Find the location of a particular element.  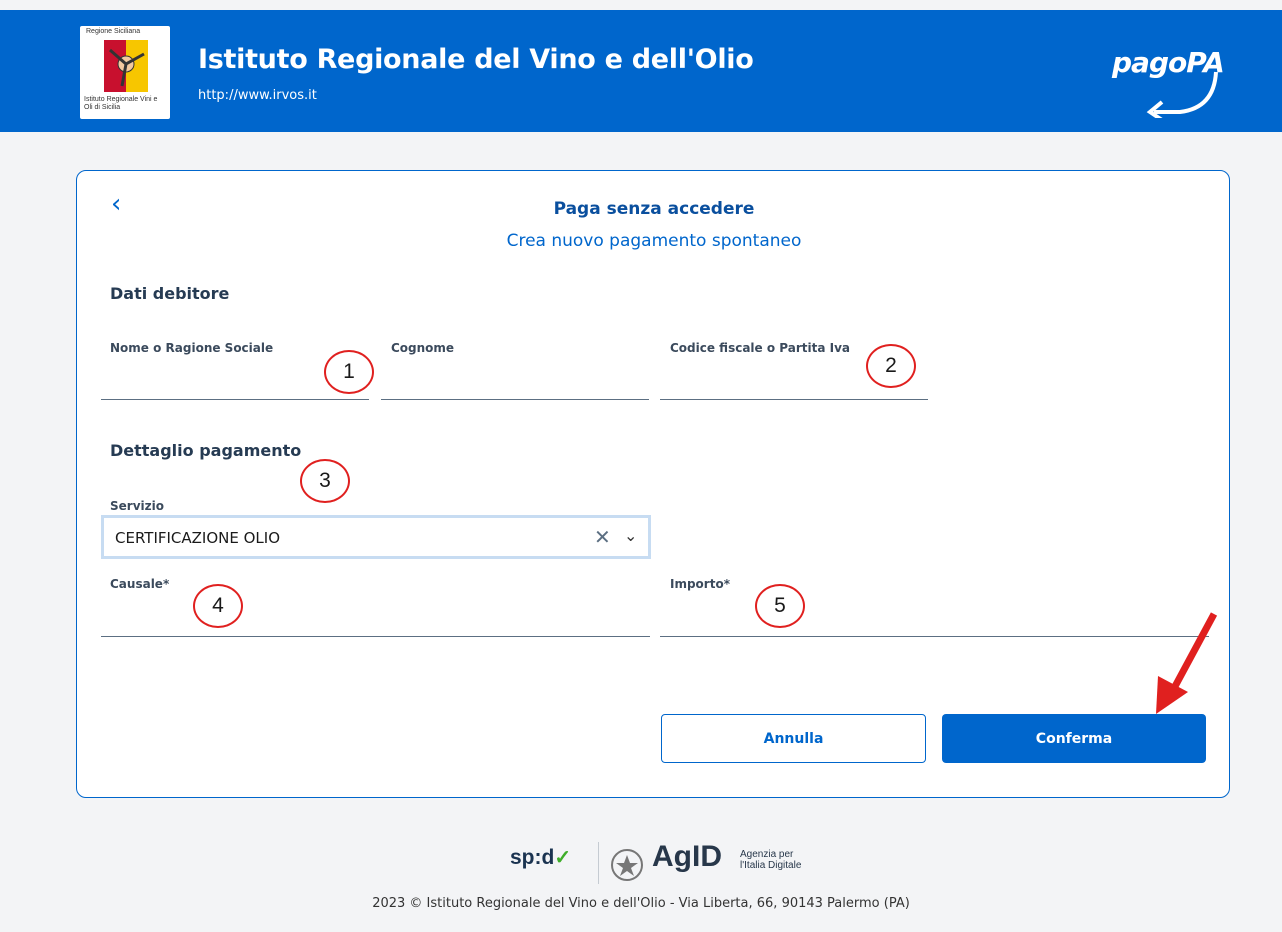

amount-field is located at coordinates (934, 622).